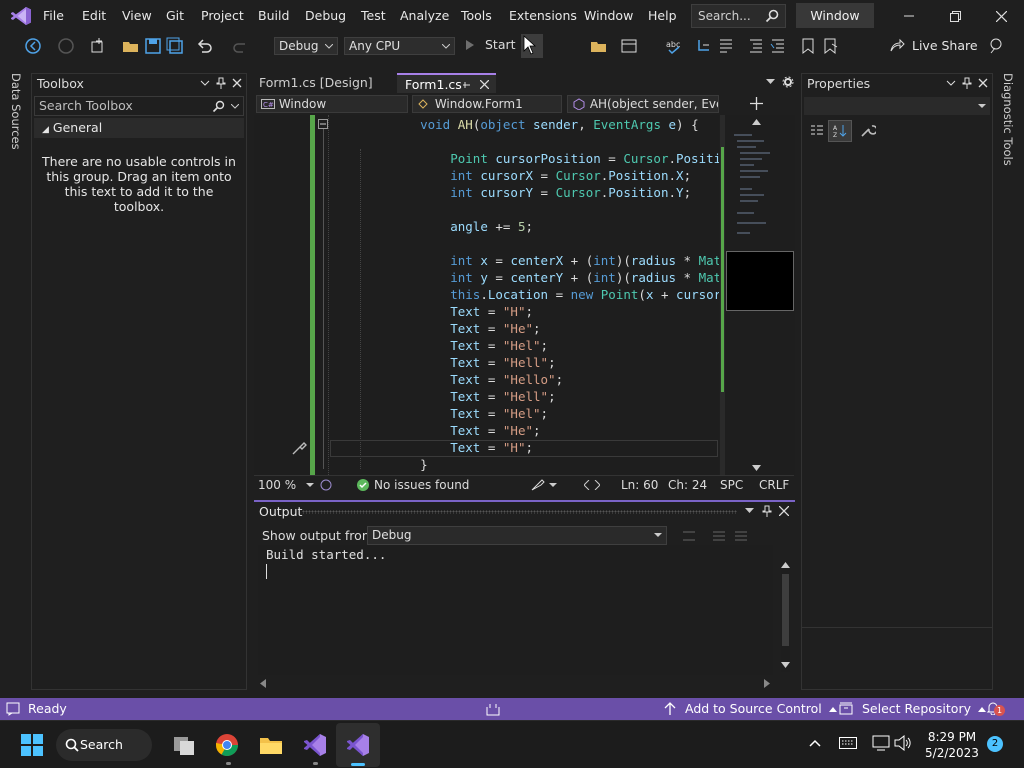 This screenshot has height=768, width=1024. I want to click on restore-button, so click(955, 16).